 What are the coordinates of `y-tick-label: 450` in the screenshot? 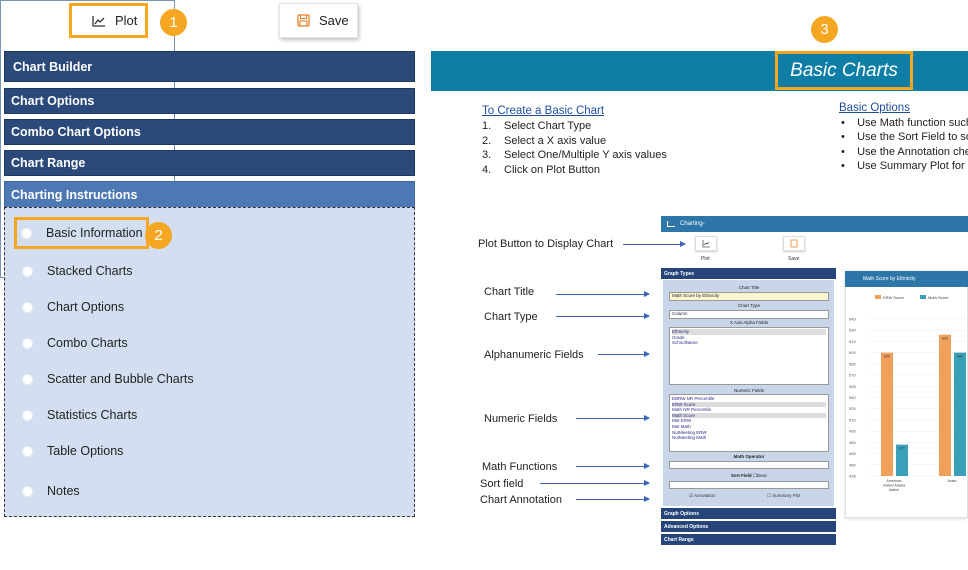 It's located at (852, 464).